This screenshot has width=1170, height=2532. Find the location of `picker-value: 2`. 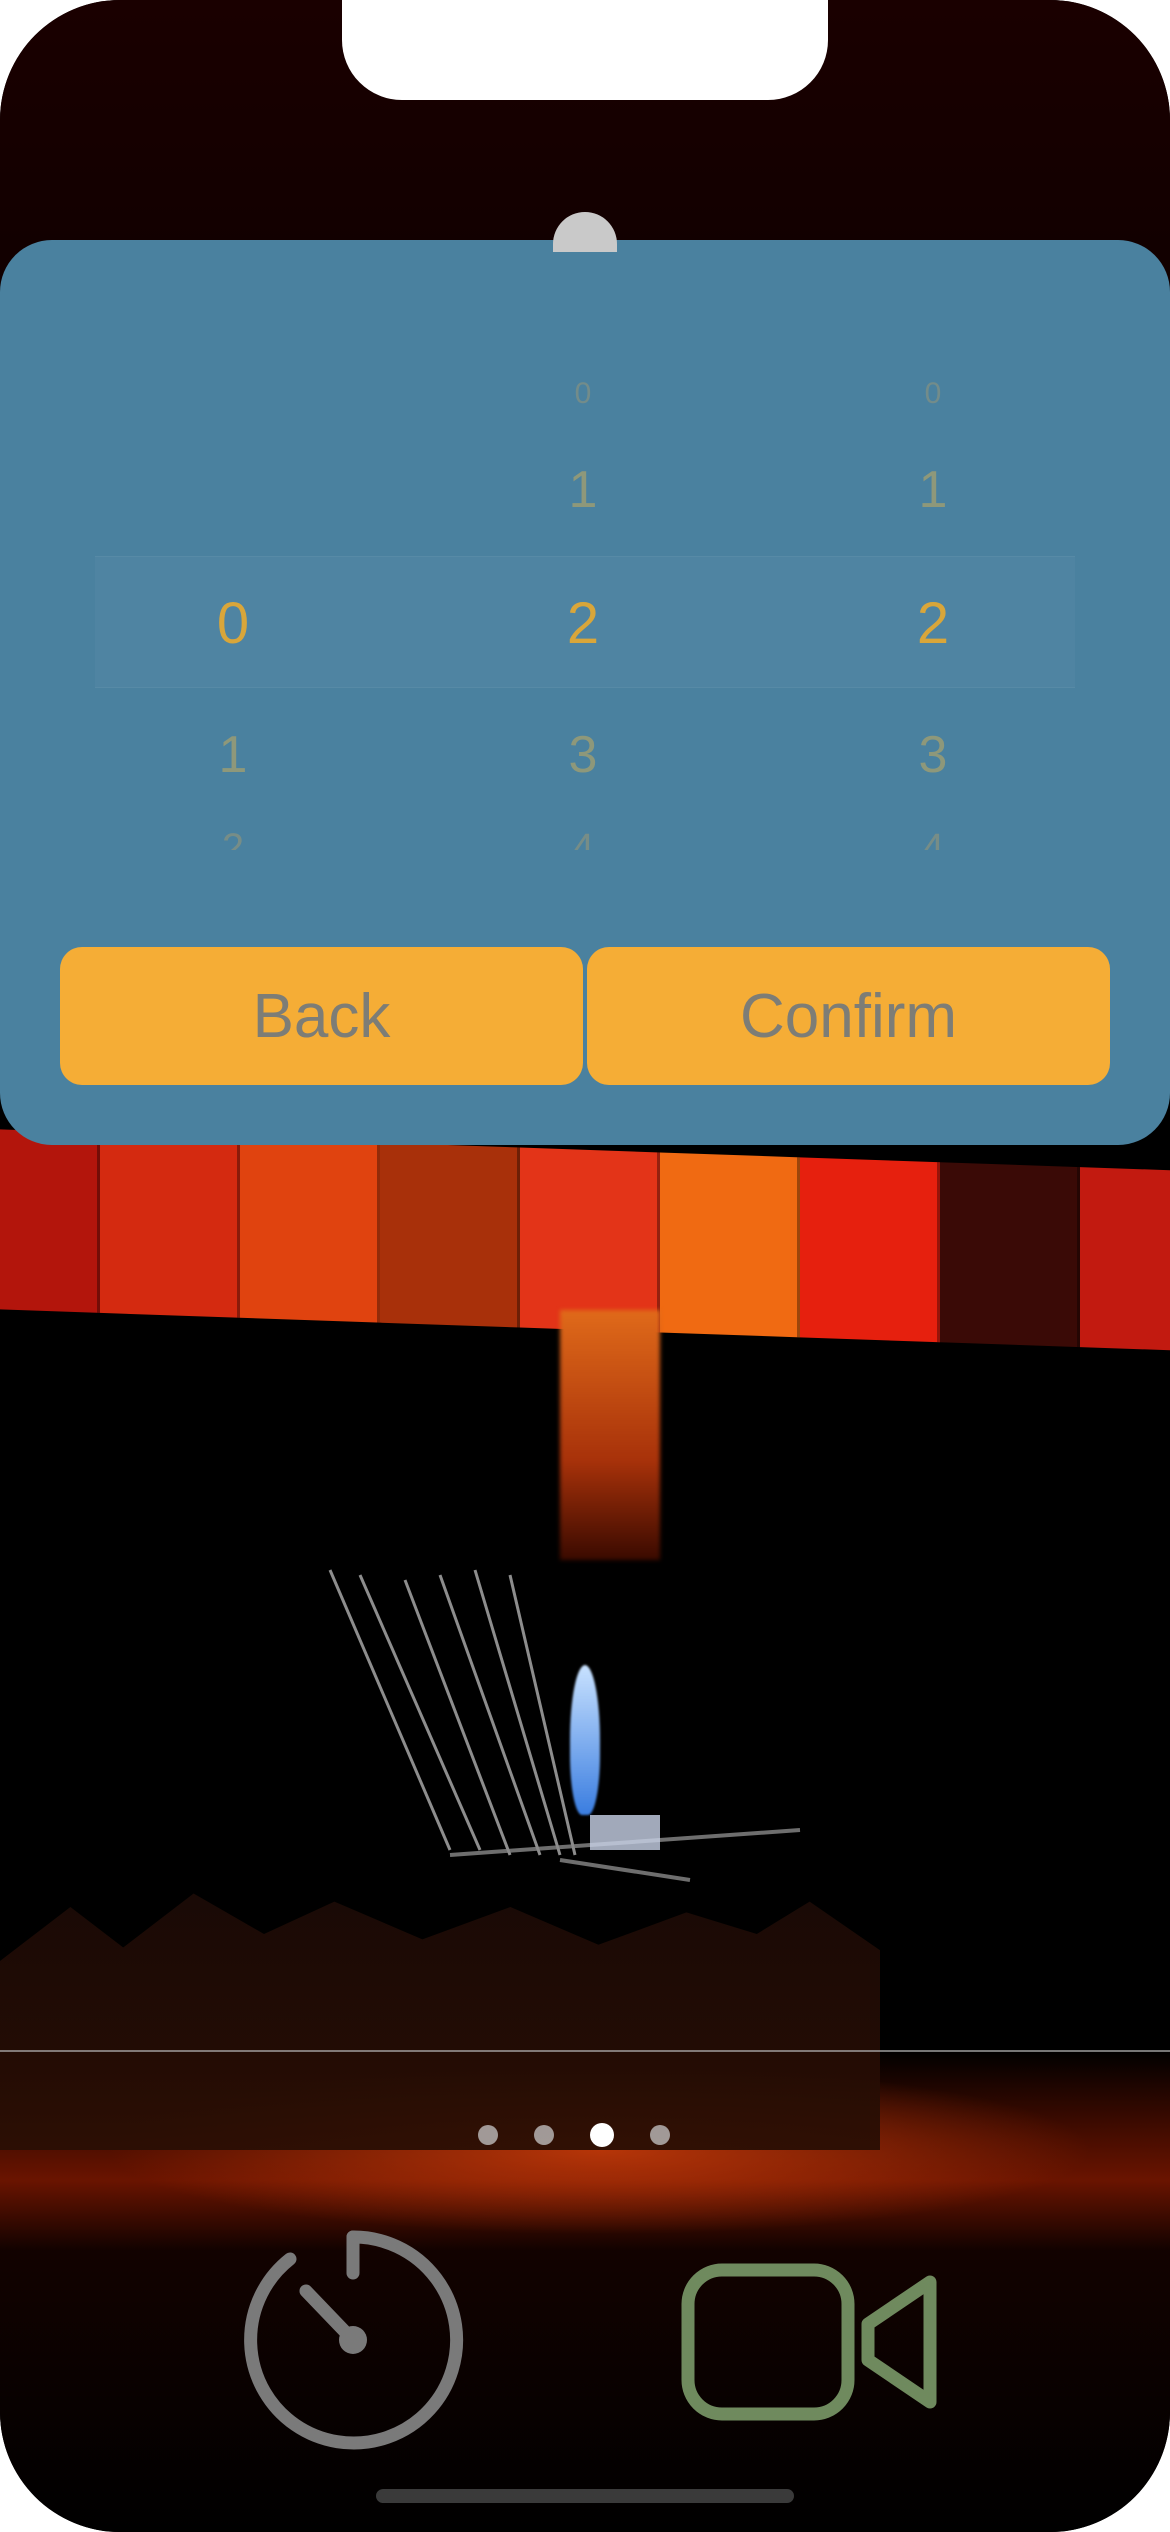

picker-value: 2 is located at coordinates (233, 838).